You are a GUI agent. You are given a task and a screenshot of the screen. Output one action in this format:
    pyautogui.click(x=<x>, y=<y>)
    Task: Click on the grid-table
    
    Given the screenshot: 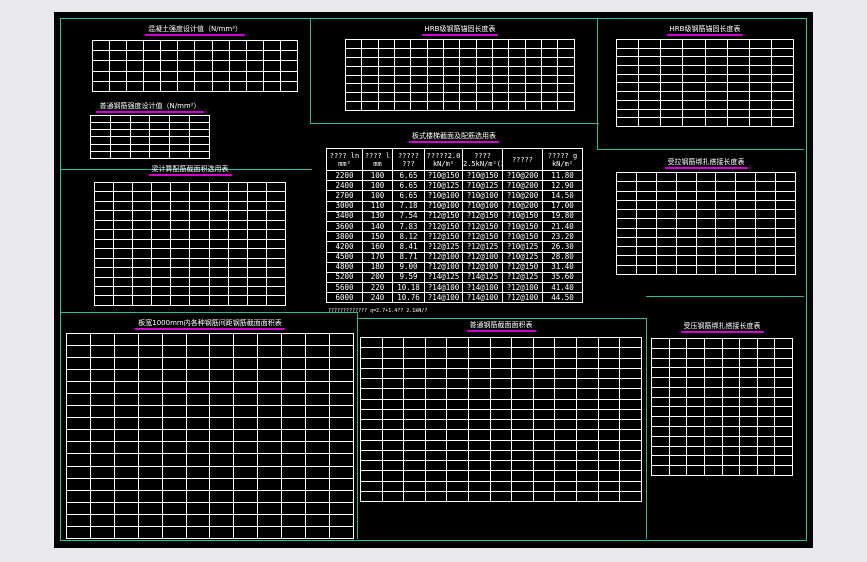 What is the action you would take?
    pyautogui.click(x=190, y=243)
    